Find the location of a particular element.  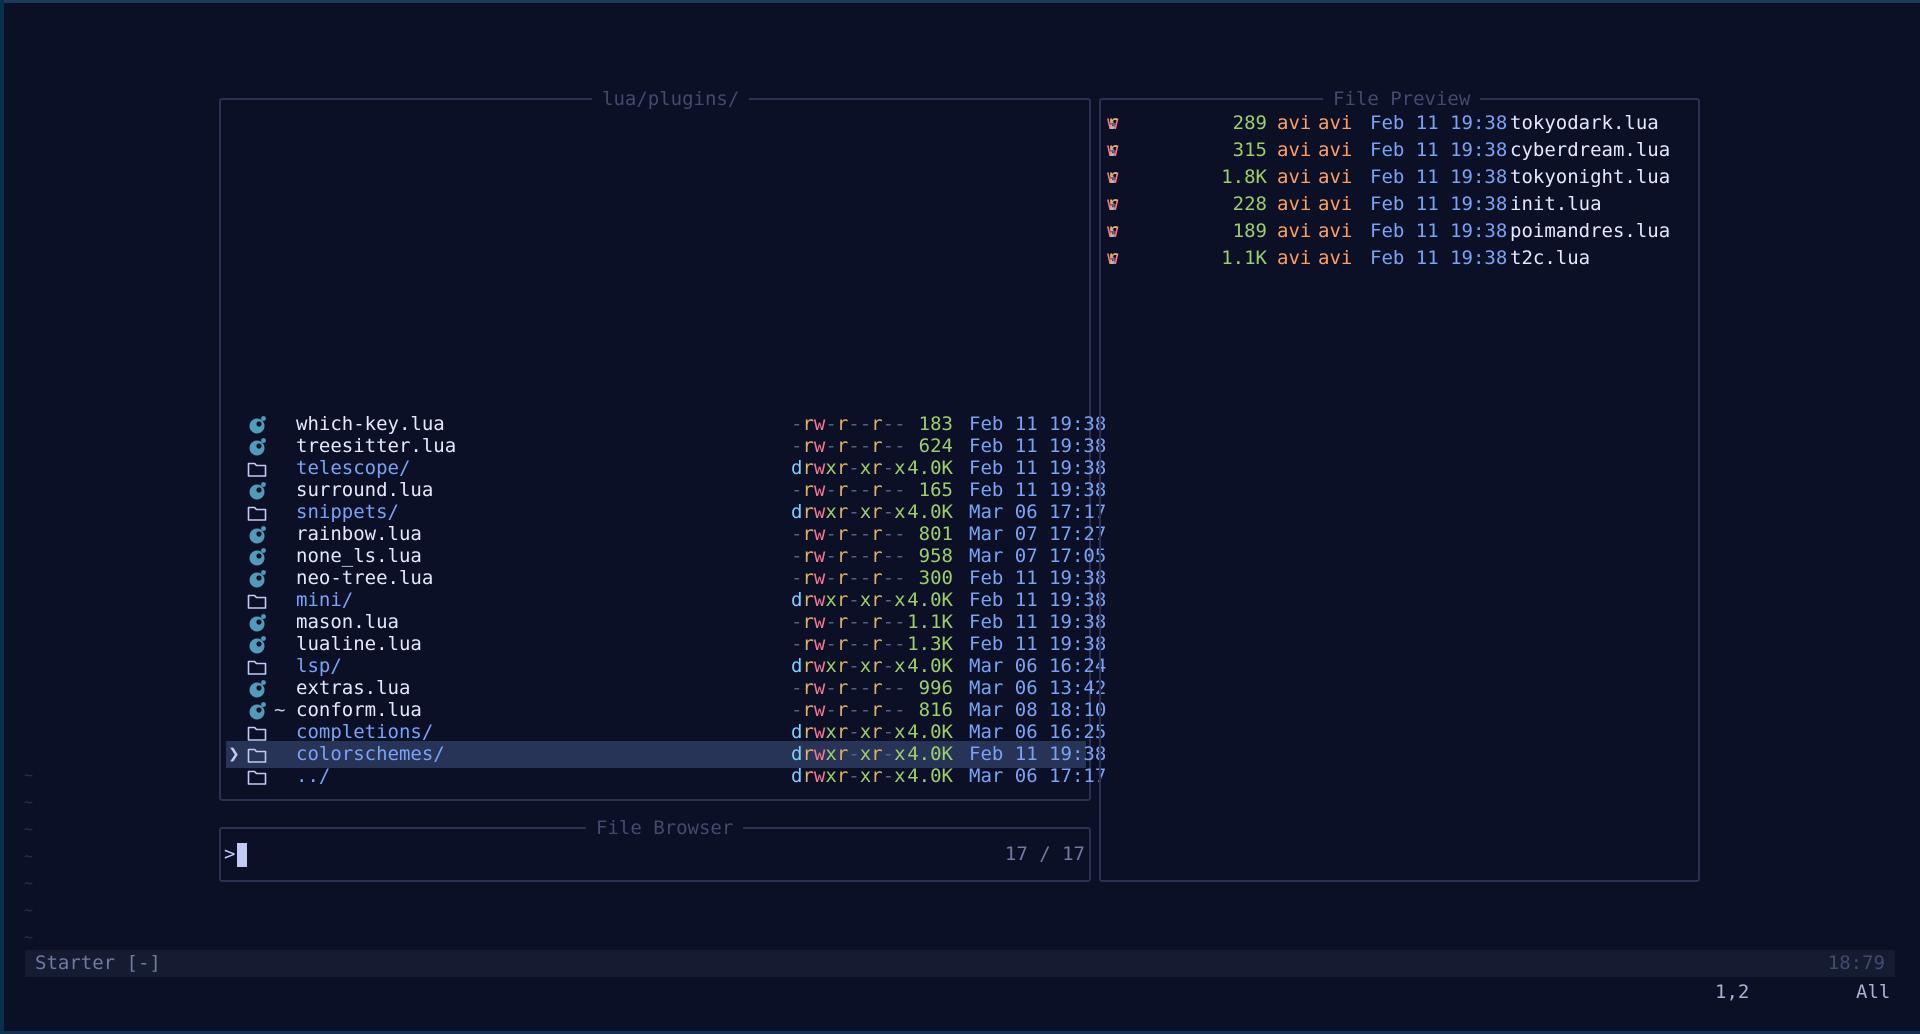

prompt-caret-icon: > is located at coordinates (230, 854).